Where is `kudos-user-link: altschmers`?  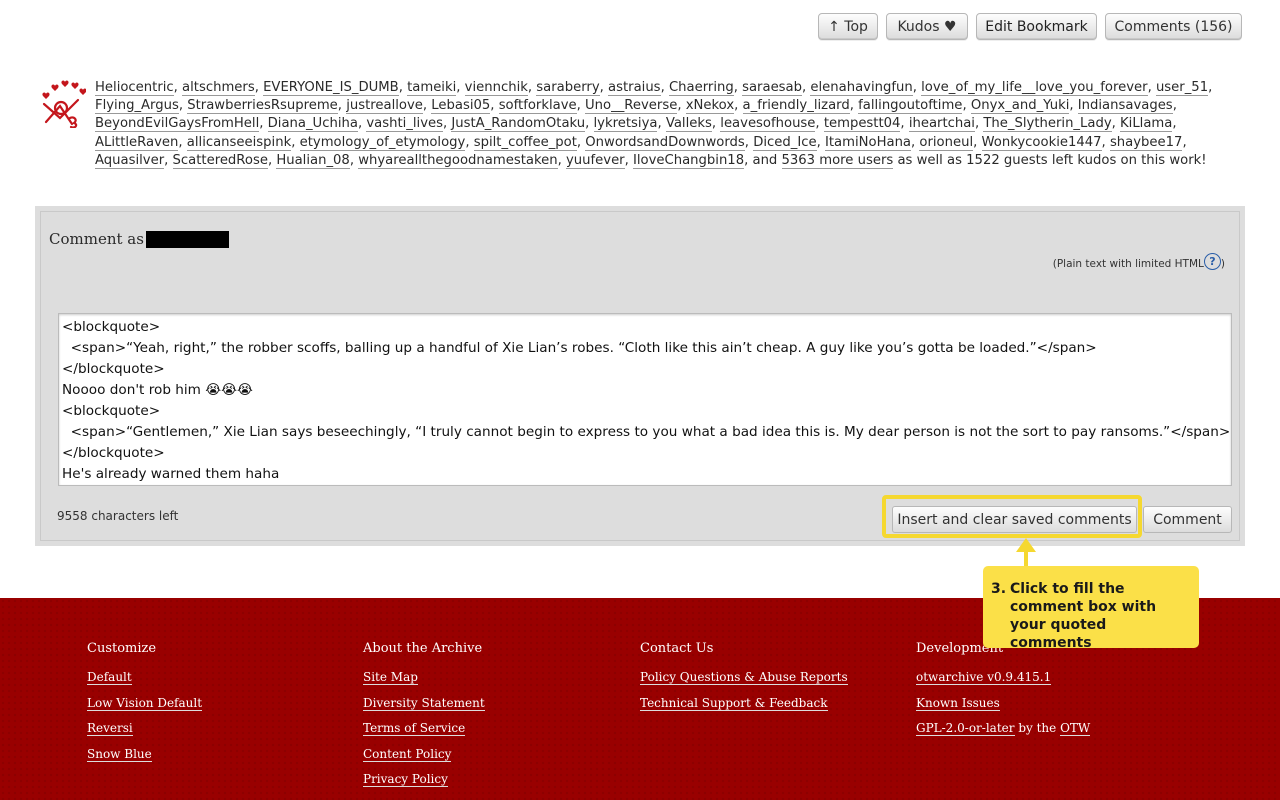
kudos-user-link: altschmers is located at coordinates (218, 88).